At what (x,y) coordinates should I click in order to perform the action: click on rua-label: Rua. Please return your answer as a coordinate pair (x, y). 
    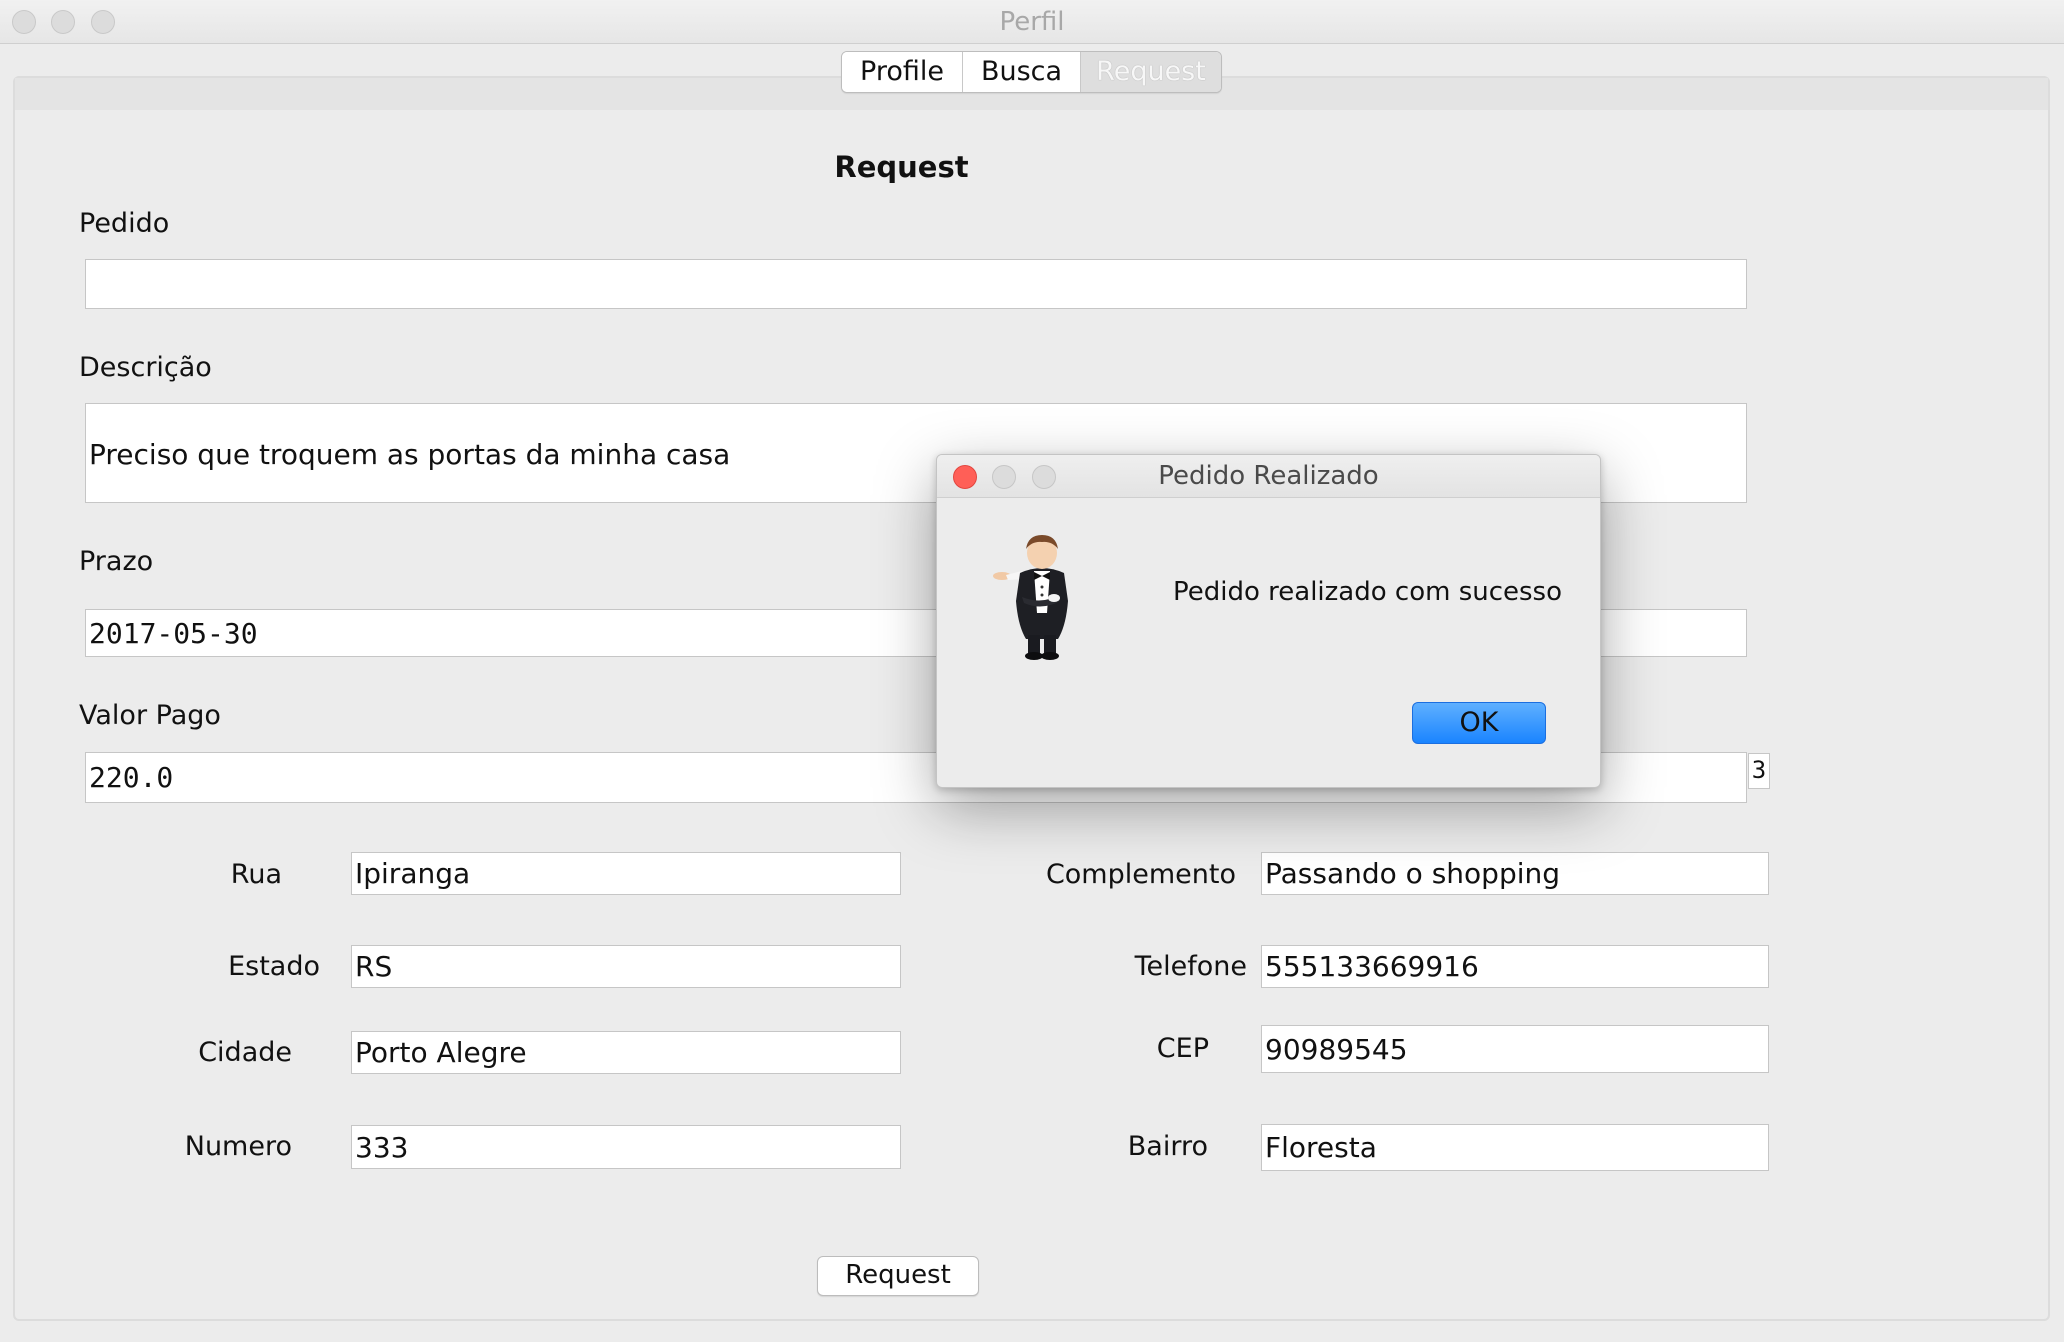
    Looking at the image, I should click on (256, 874).